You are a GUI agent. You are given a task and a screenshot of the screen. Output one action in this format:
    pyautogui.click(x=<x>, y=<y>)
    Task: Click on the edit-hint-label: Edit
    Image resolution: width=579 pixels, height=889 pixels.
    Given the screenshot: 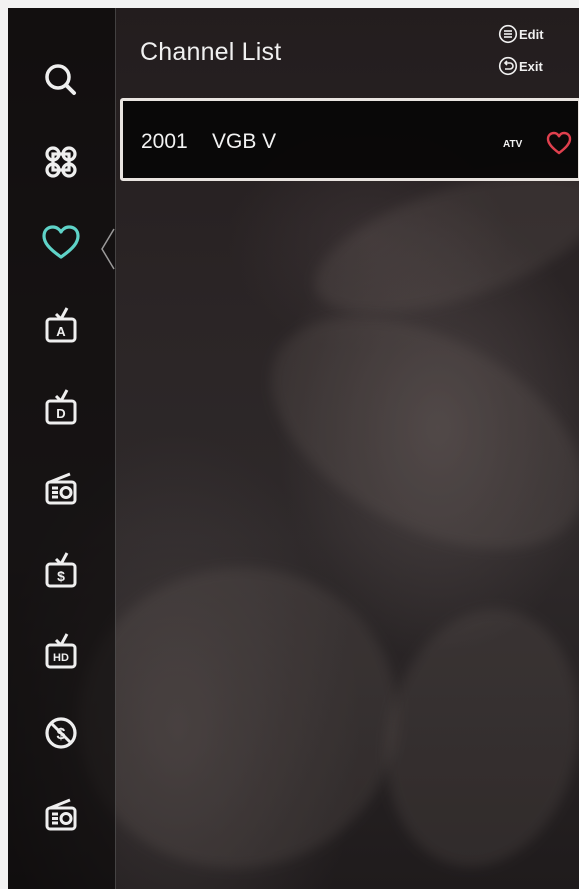 What is the action you would take?
    pyautogui.click(x=531, y=34)
    